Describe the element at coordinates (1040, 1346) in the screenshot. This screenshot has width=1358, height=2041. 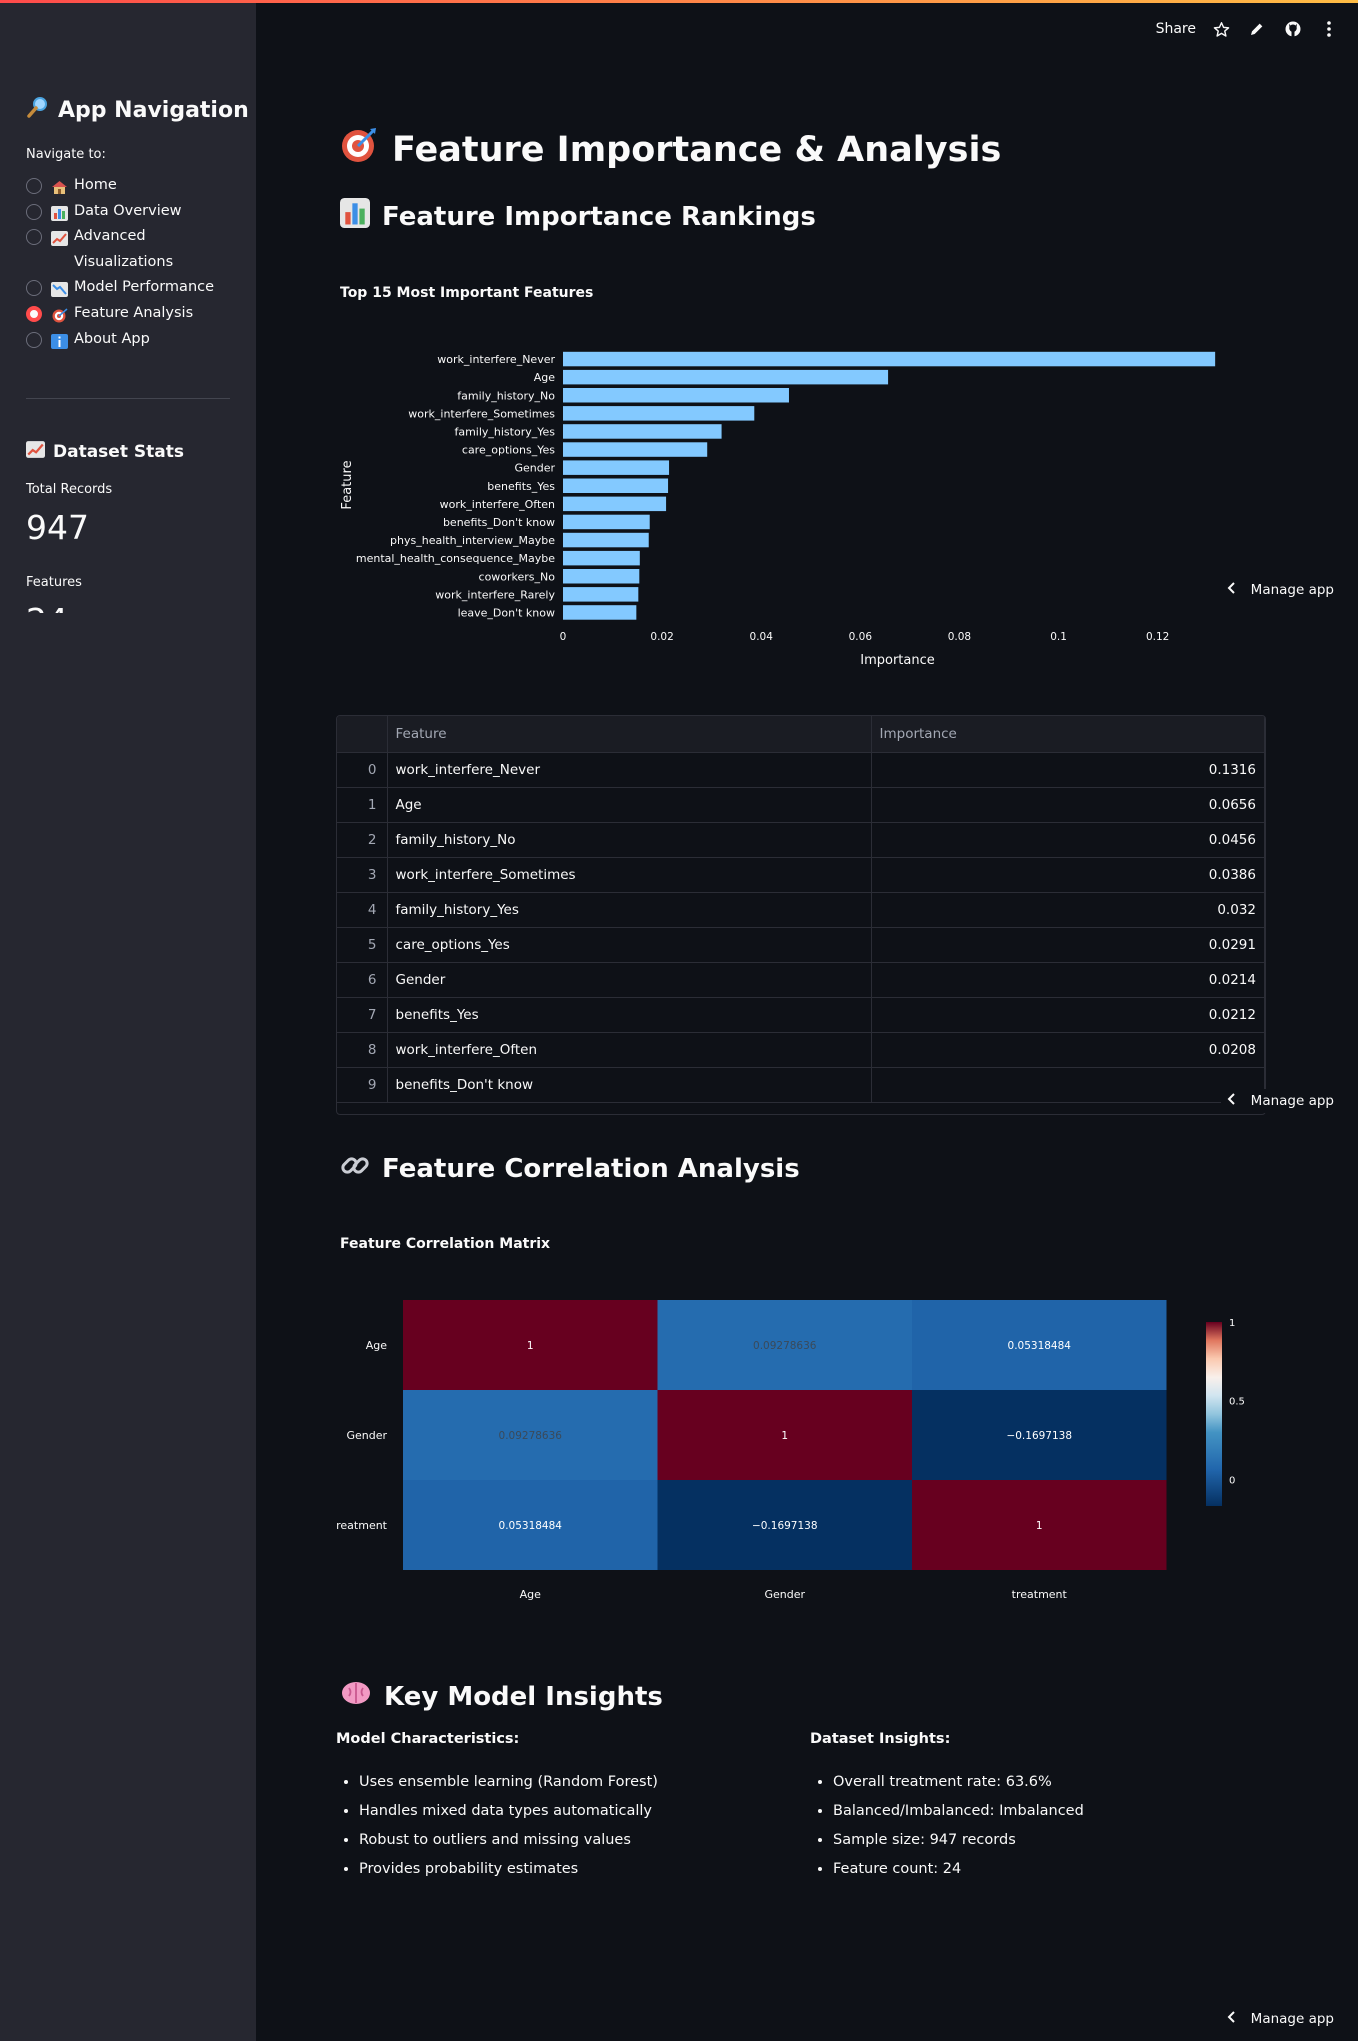
I see `heatmap-value-label: 0.05318484` at that location.